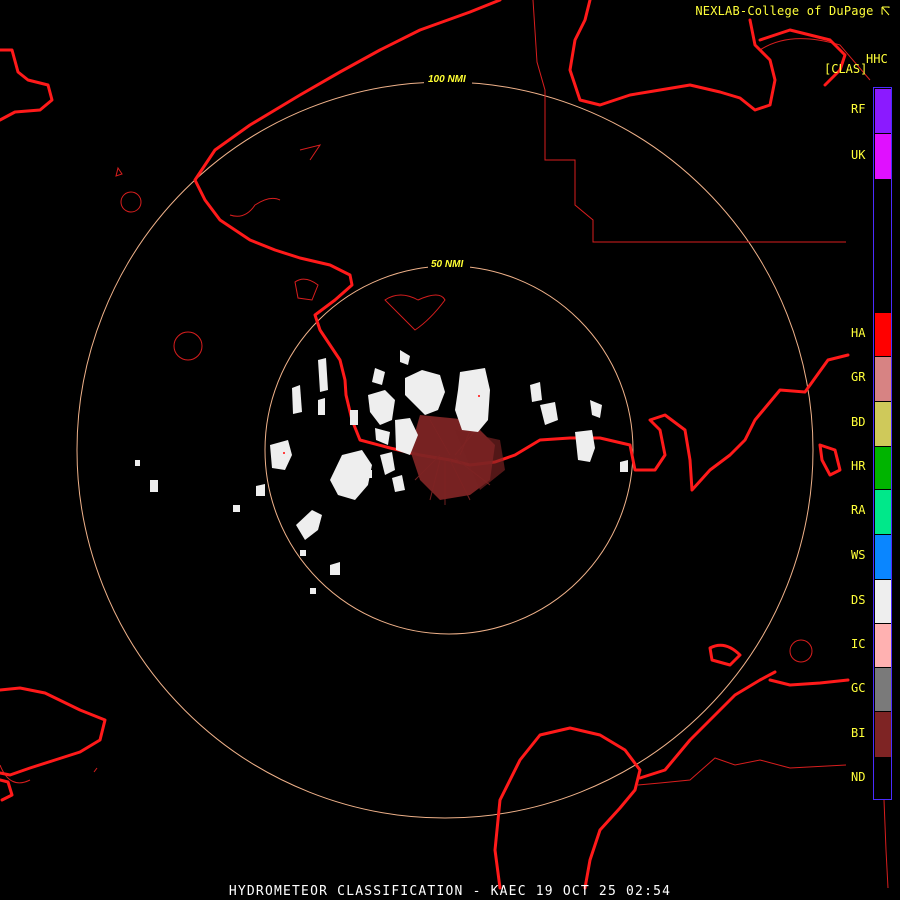 Image resolution: width=900 pixels, height=900 pixels. Describe the element at coordinates (883, 689) in the screenshot. I see `legend-swatch-gc` at that location.